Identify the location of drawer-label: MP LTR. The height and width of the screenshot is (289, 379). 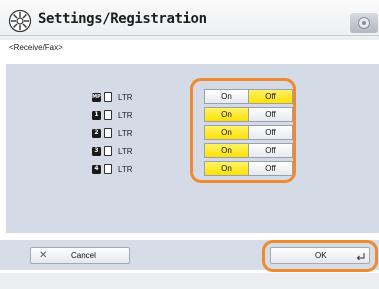
(112, 97).